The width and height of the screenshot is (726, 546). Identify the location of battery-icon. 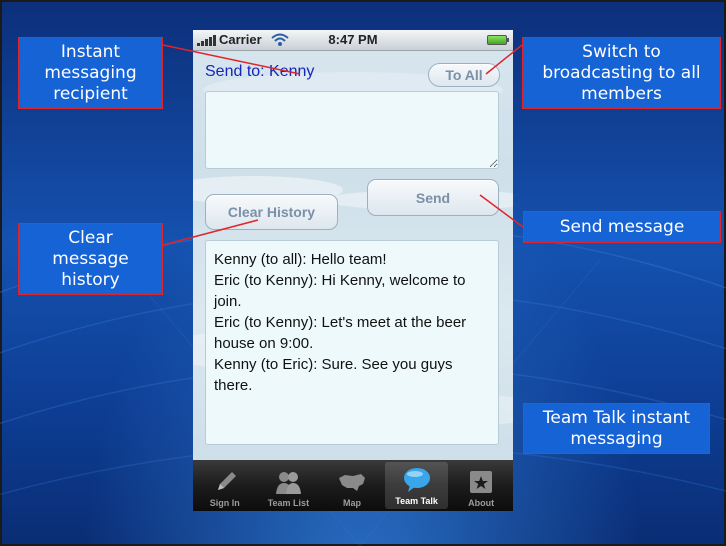
(498, 40).